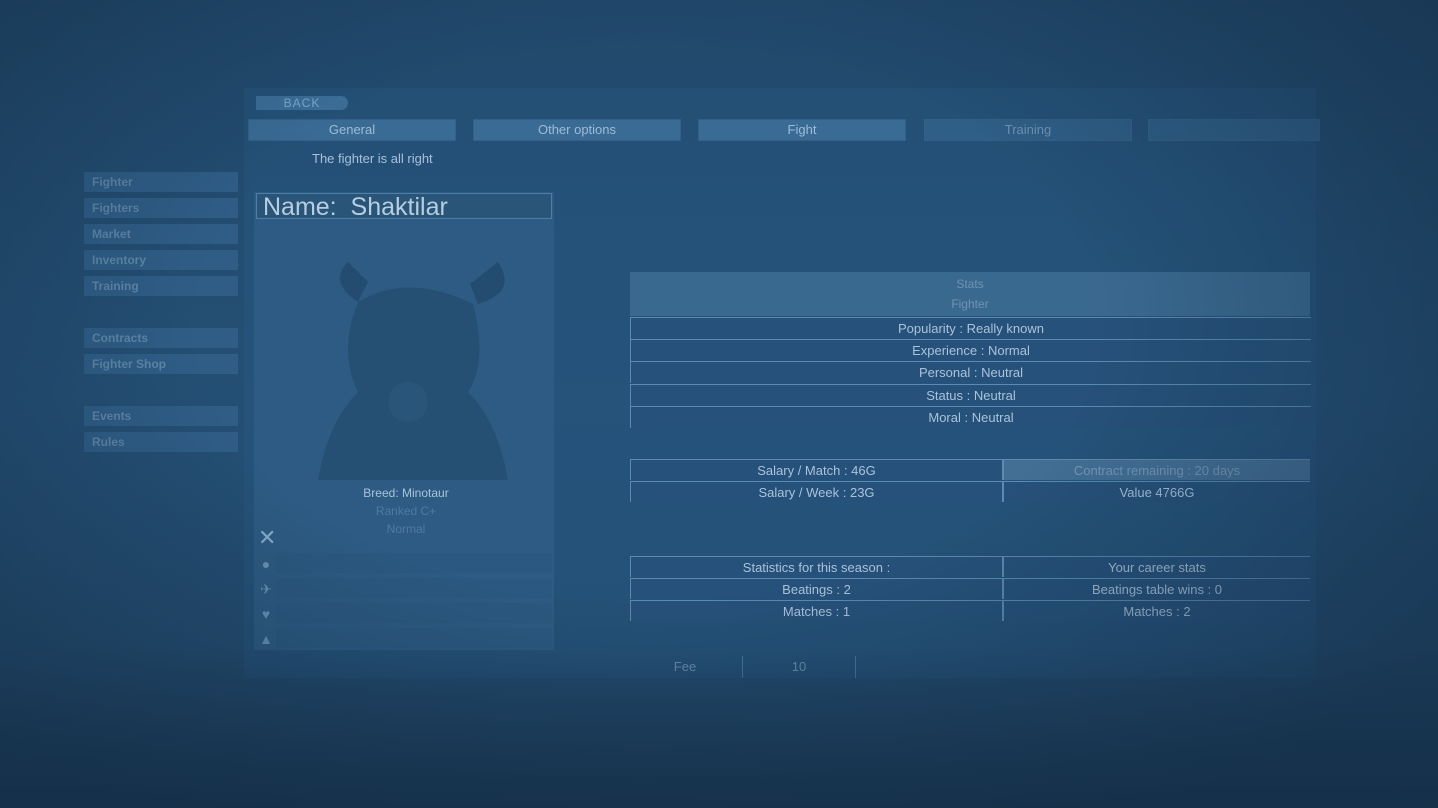 The width and height of the screenshot is (1438, 808). I want to click on sidebar-item-fighter: Fighter, so click(161, 182).